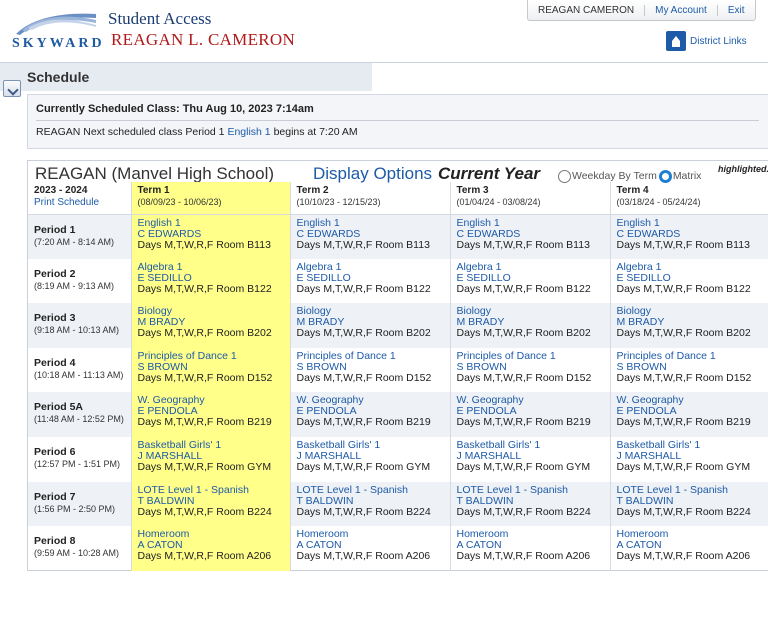 The height and width of the screenshot is (632, 768). Describe the element at coordinates (61, 190) in the screenshot. I see `school-year: 2023 - 2024` at that location.